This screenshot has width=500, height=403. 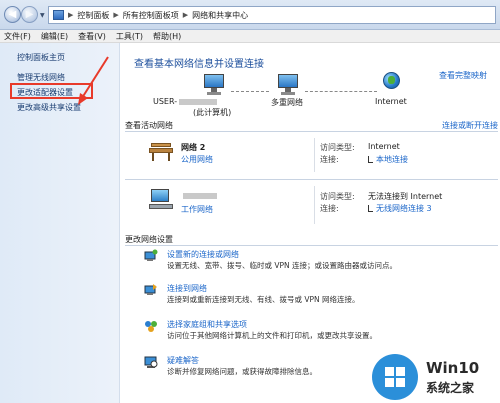 I want to click on network-type-link: 工作网络, so click(x=197, y=209).